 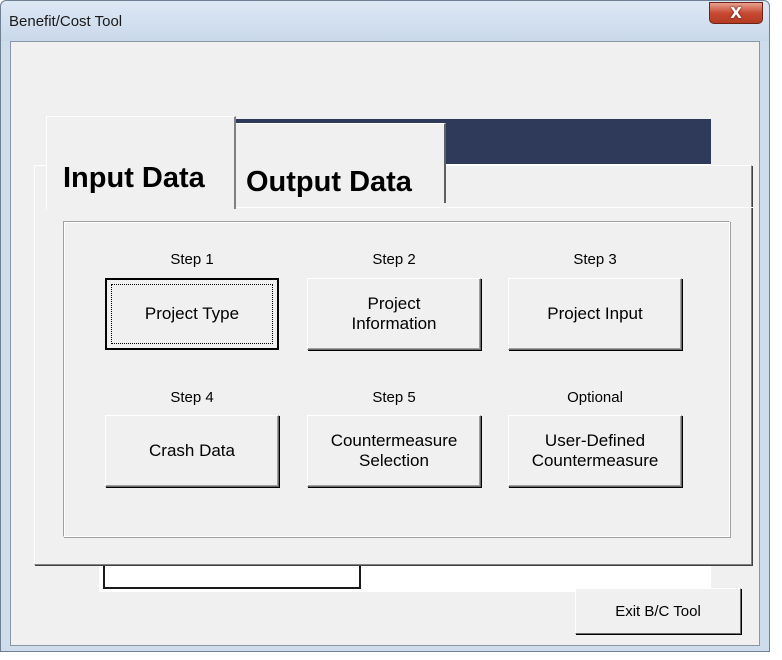 What do you see at coordinates (385, 21) in the screenshot?
I see `title-bar: Benefit/Cost Tool X` at bounding box center [385, 21].